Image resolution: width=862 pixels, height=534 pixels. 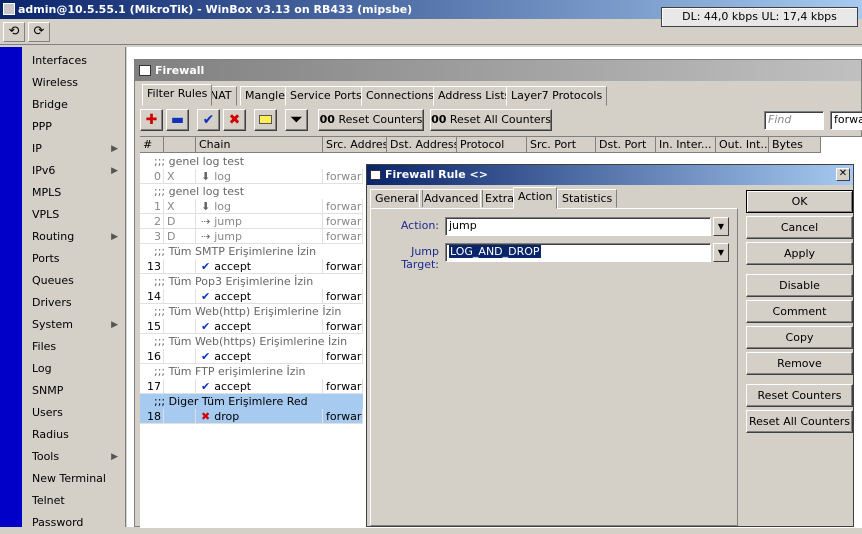 I want to click on table-row: ;;; Tüm FTP erişimlerine İzin, so click(x=251, y=371).